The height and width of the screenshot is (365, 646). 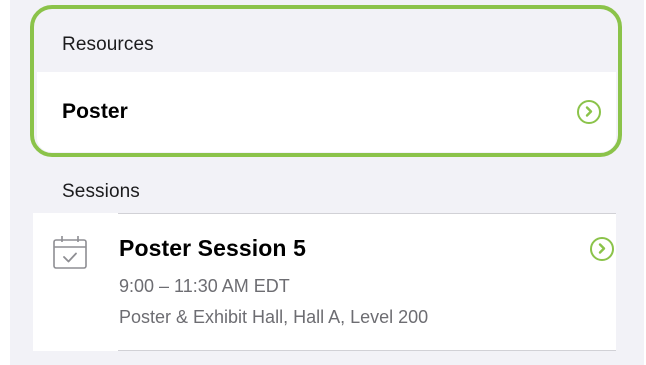 I want to click on resource-row-label: Poster, so click(x=95, y=111).